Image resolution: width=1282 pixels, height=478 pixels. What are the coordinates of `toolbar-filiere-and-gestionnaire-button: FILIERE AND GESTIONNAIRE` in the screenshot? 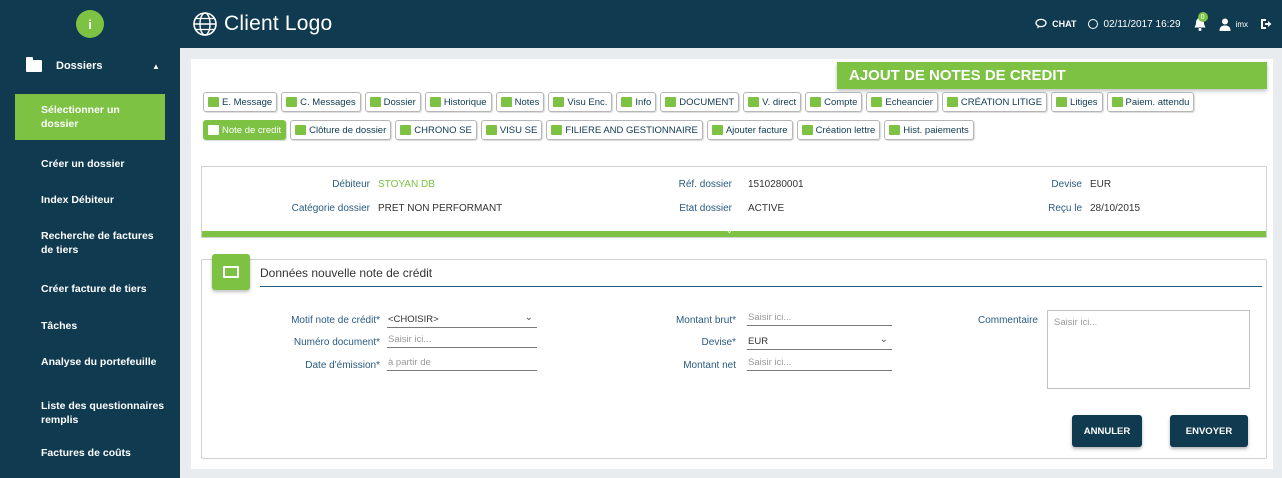 It's located at (624, 130).